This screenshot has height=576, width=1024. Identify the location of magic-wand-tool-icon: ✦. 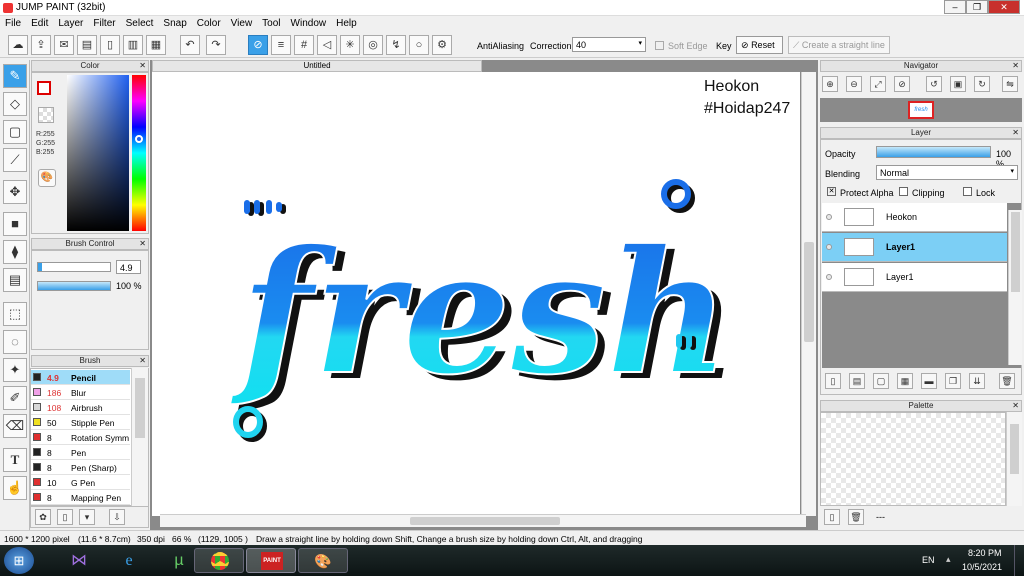
(15, 370).